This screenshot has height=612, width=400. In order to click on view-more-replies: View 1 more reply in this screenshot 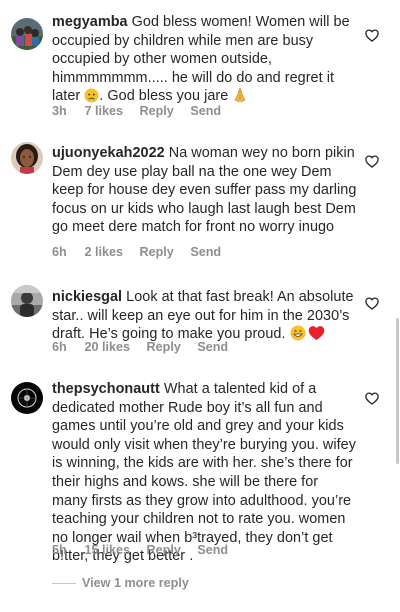, I will do `click(120, 583)`.